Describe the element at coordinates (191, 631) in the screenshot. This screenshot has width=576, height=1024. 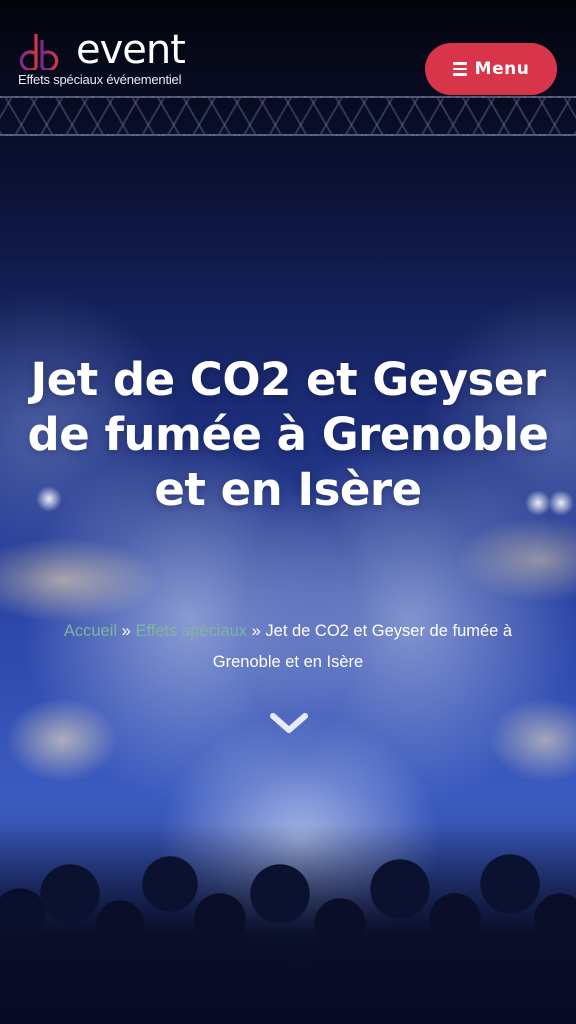
I see `breadcrumb-link-category: Effets spéciaux` at that location.